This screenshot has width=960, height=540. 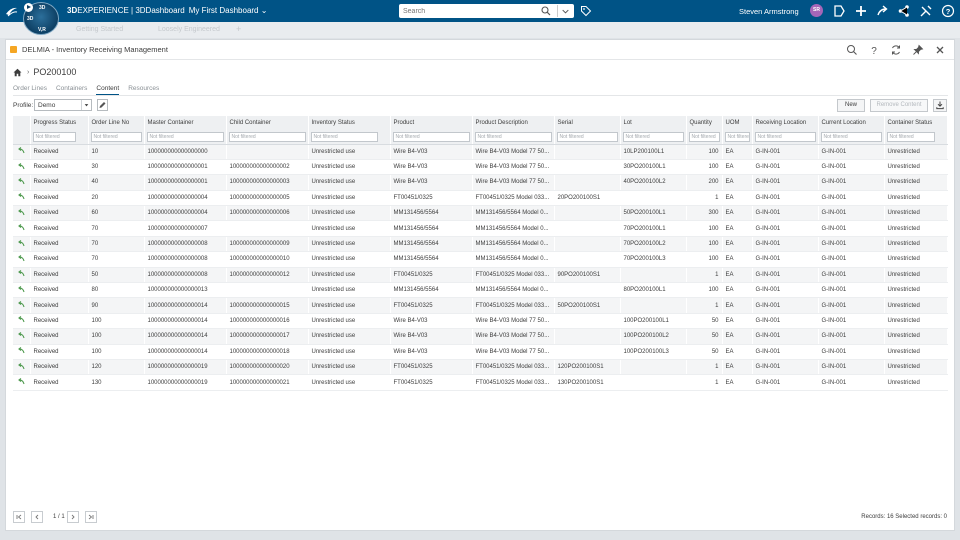 What do you see at coordinates (940, 50) in the screenshot?
I see `close-icon` at bounding box center [940, 50].